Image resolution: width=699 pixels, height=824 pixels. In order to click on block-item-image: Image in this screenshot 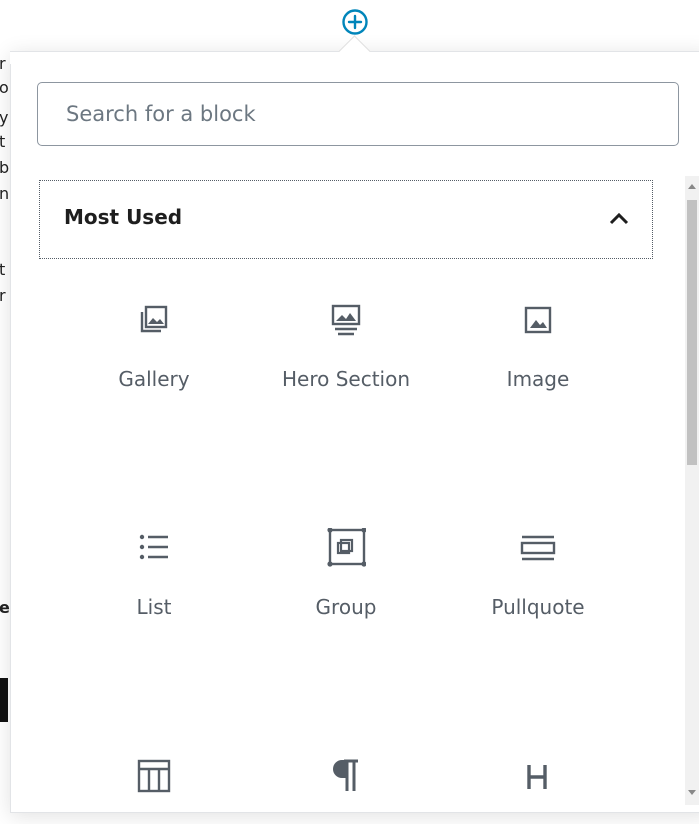, I will do `click(538, 345)`.